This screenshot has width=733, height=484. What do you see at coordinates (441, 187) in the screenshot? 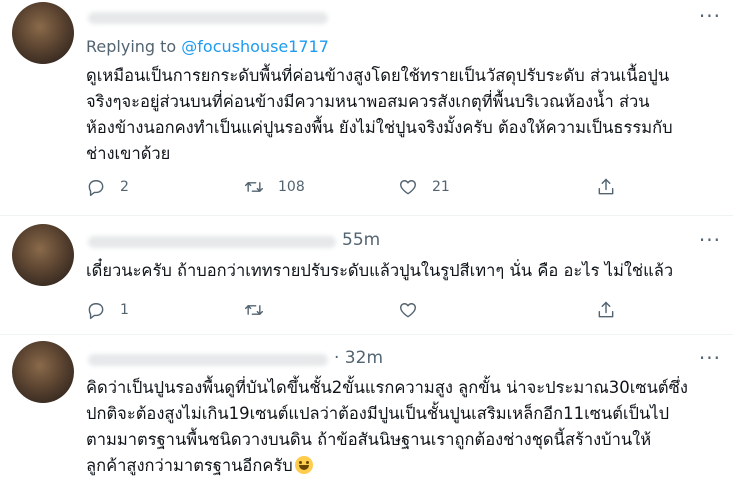
I see `like-count: 21` at bounding box center [441, 187].